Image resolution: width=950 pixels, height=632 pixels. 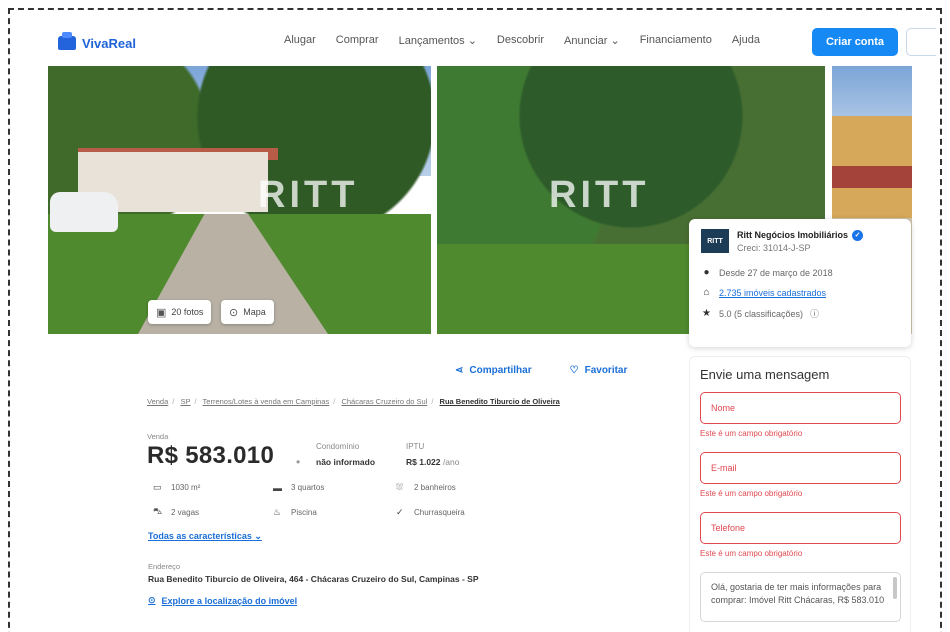 What do you see at coordinates (164, 566) in the screenshot?
I see `address-label: Endereço` at bounding box center [164, 566].